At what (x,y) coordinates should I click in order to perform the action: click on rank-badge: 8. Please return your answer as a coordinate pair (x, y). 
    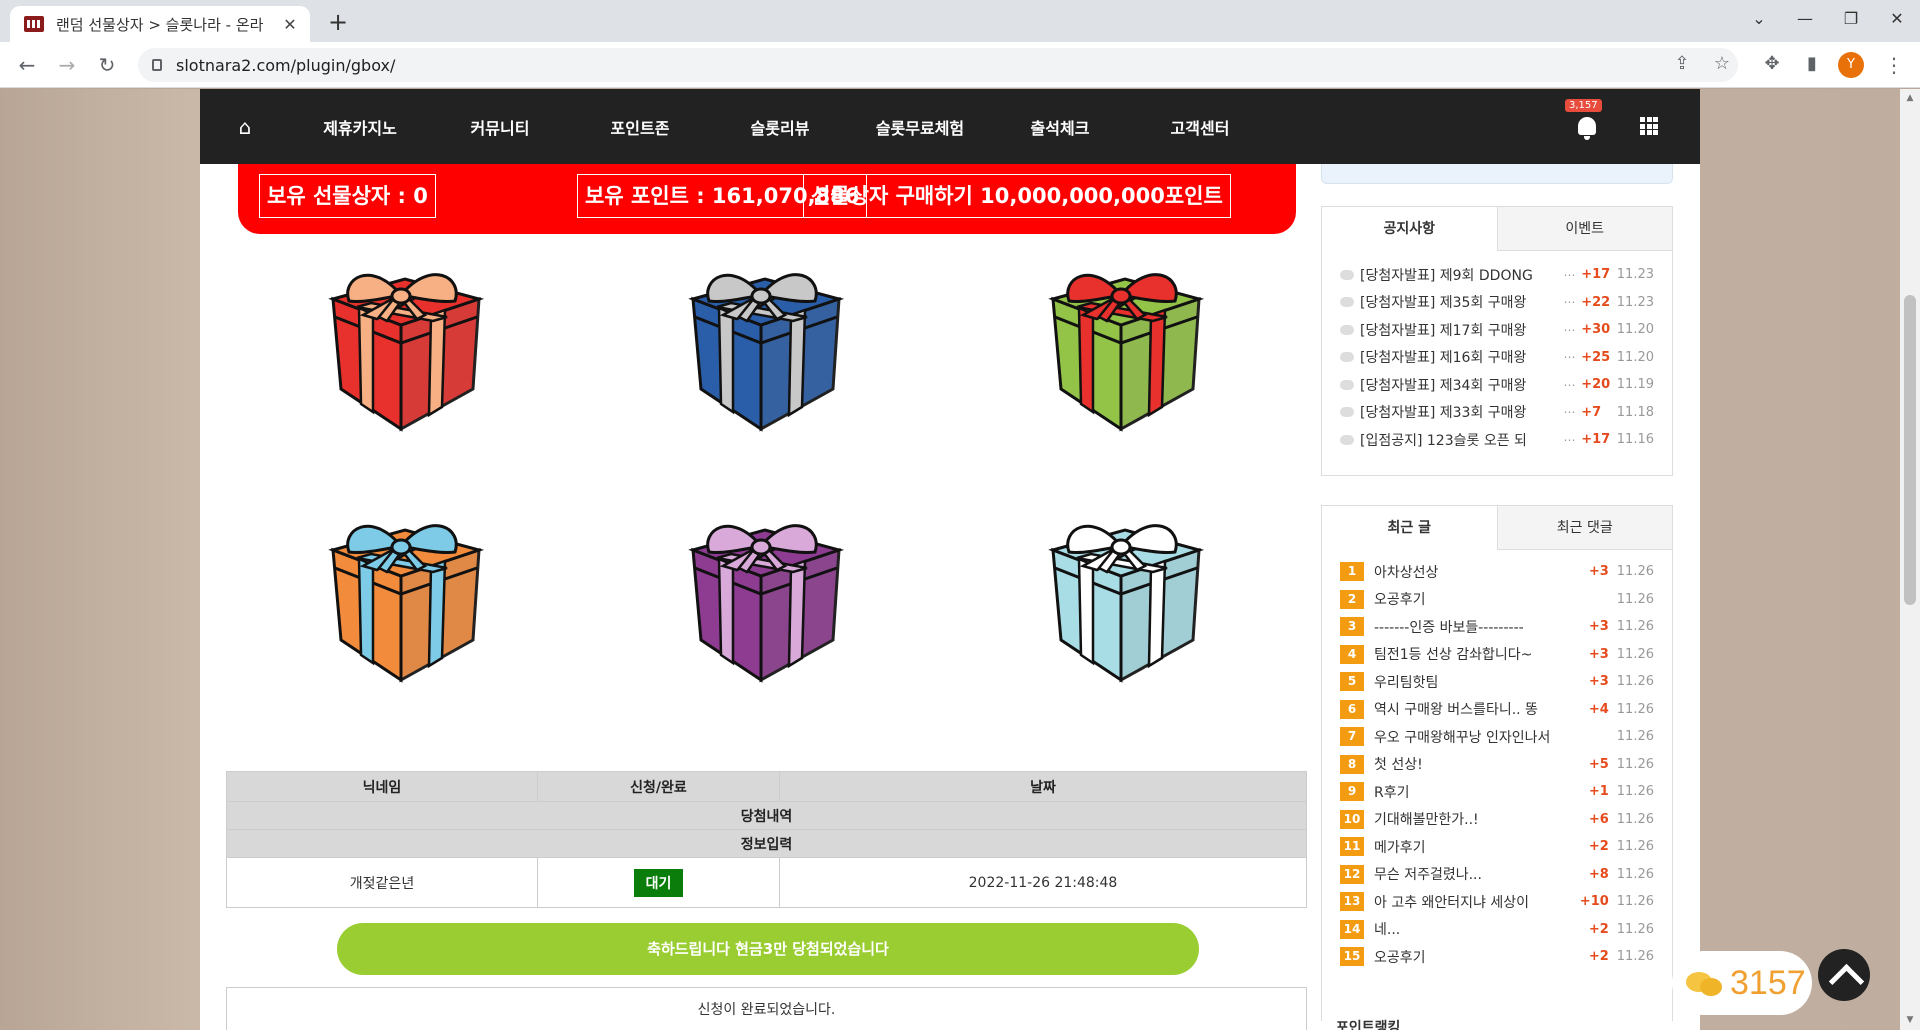
    Looking at the image, I should click on (1352, 764).